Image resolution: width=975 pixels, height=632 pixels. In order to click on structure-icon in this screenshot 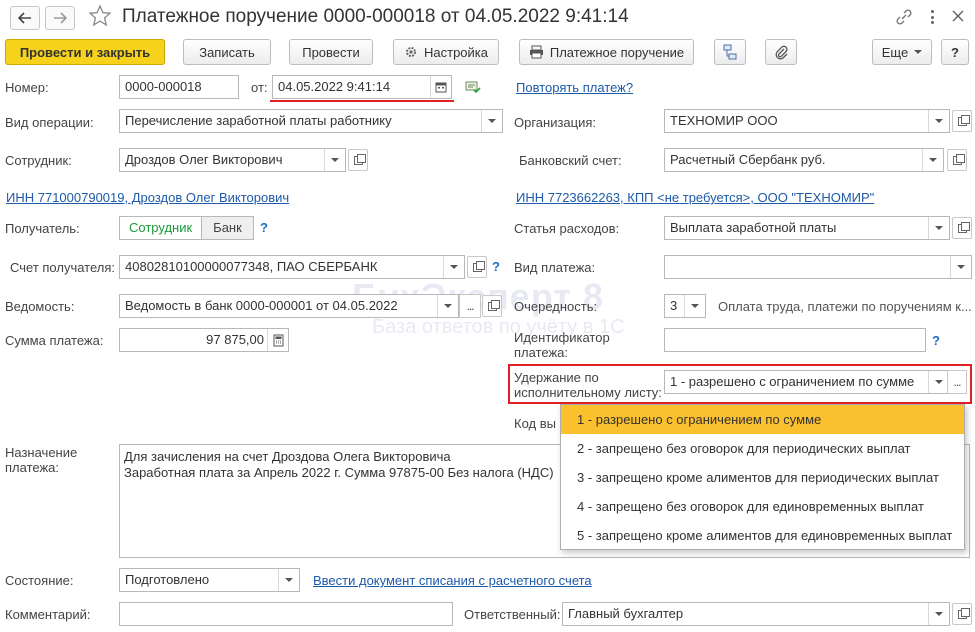, I will do `click(730, 52)`.